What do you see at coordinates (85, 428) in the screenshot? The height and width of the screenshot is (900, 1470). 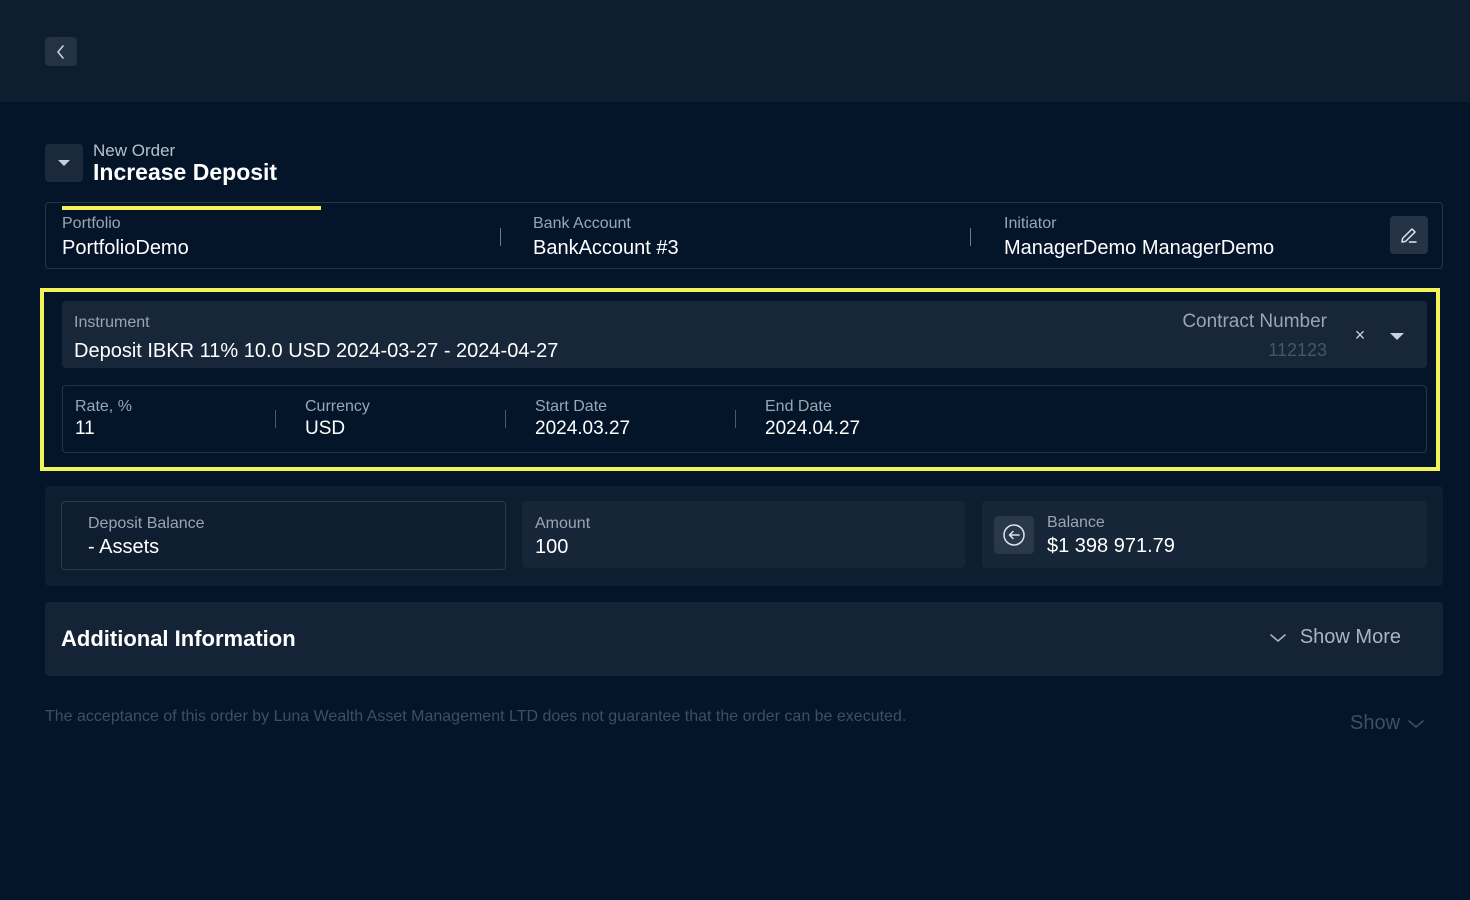 I see `rate-value: 11` at bounding box center [85, 428].